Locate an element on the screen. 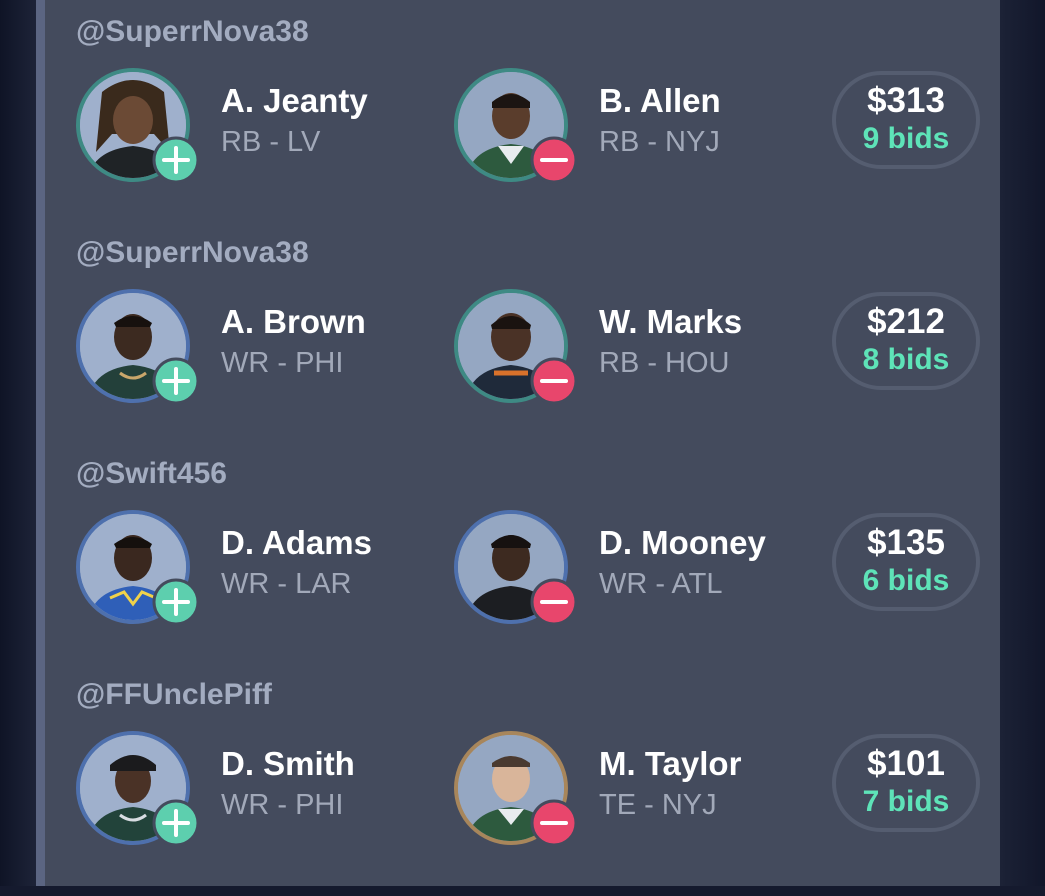 This screenshot has width=1045, height=896. bid-summary: $212 8 bids is located at coordinates (906, 341).